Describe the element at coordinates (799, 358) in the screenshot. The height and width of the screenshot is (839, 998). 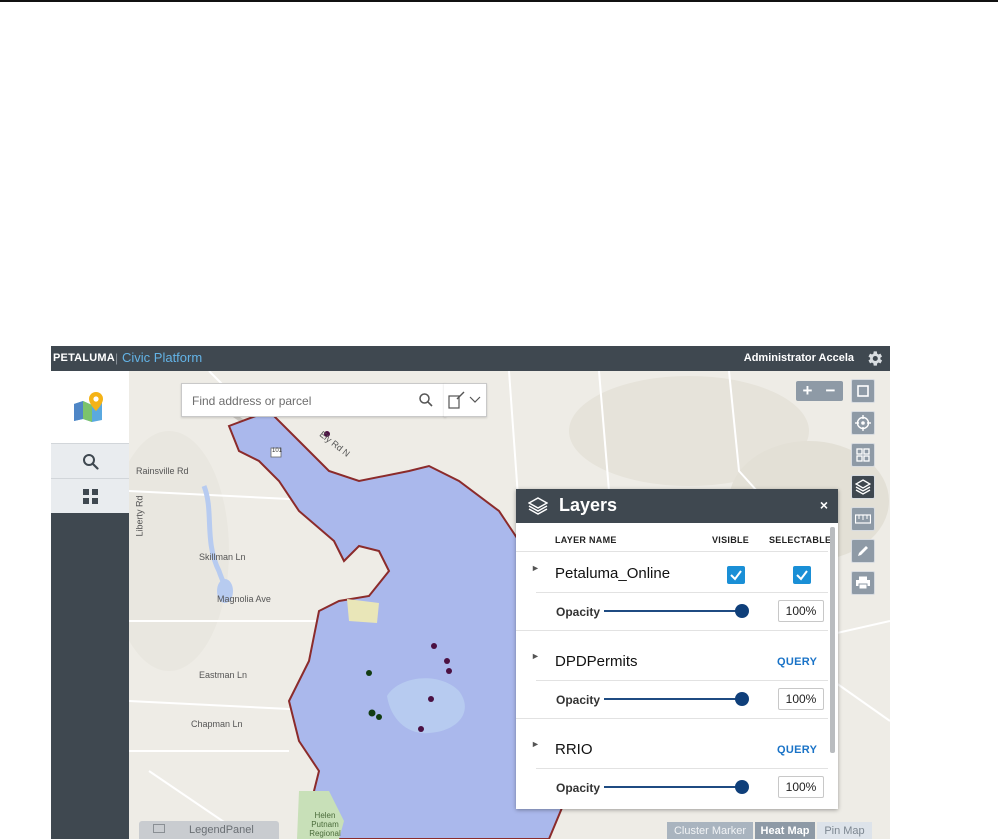
I see `user-name: Administrator Accela` at that location.